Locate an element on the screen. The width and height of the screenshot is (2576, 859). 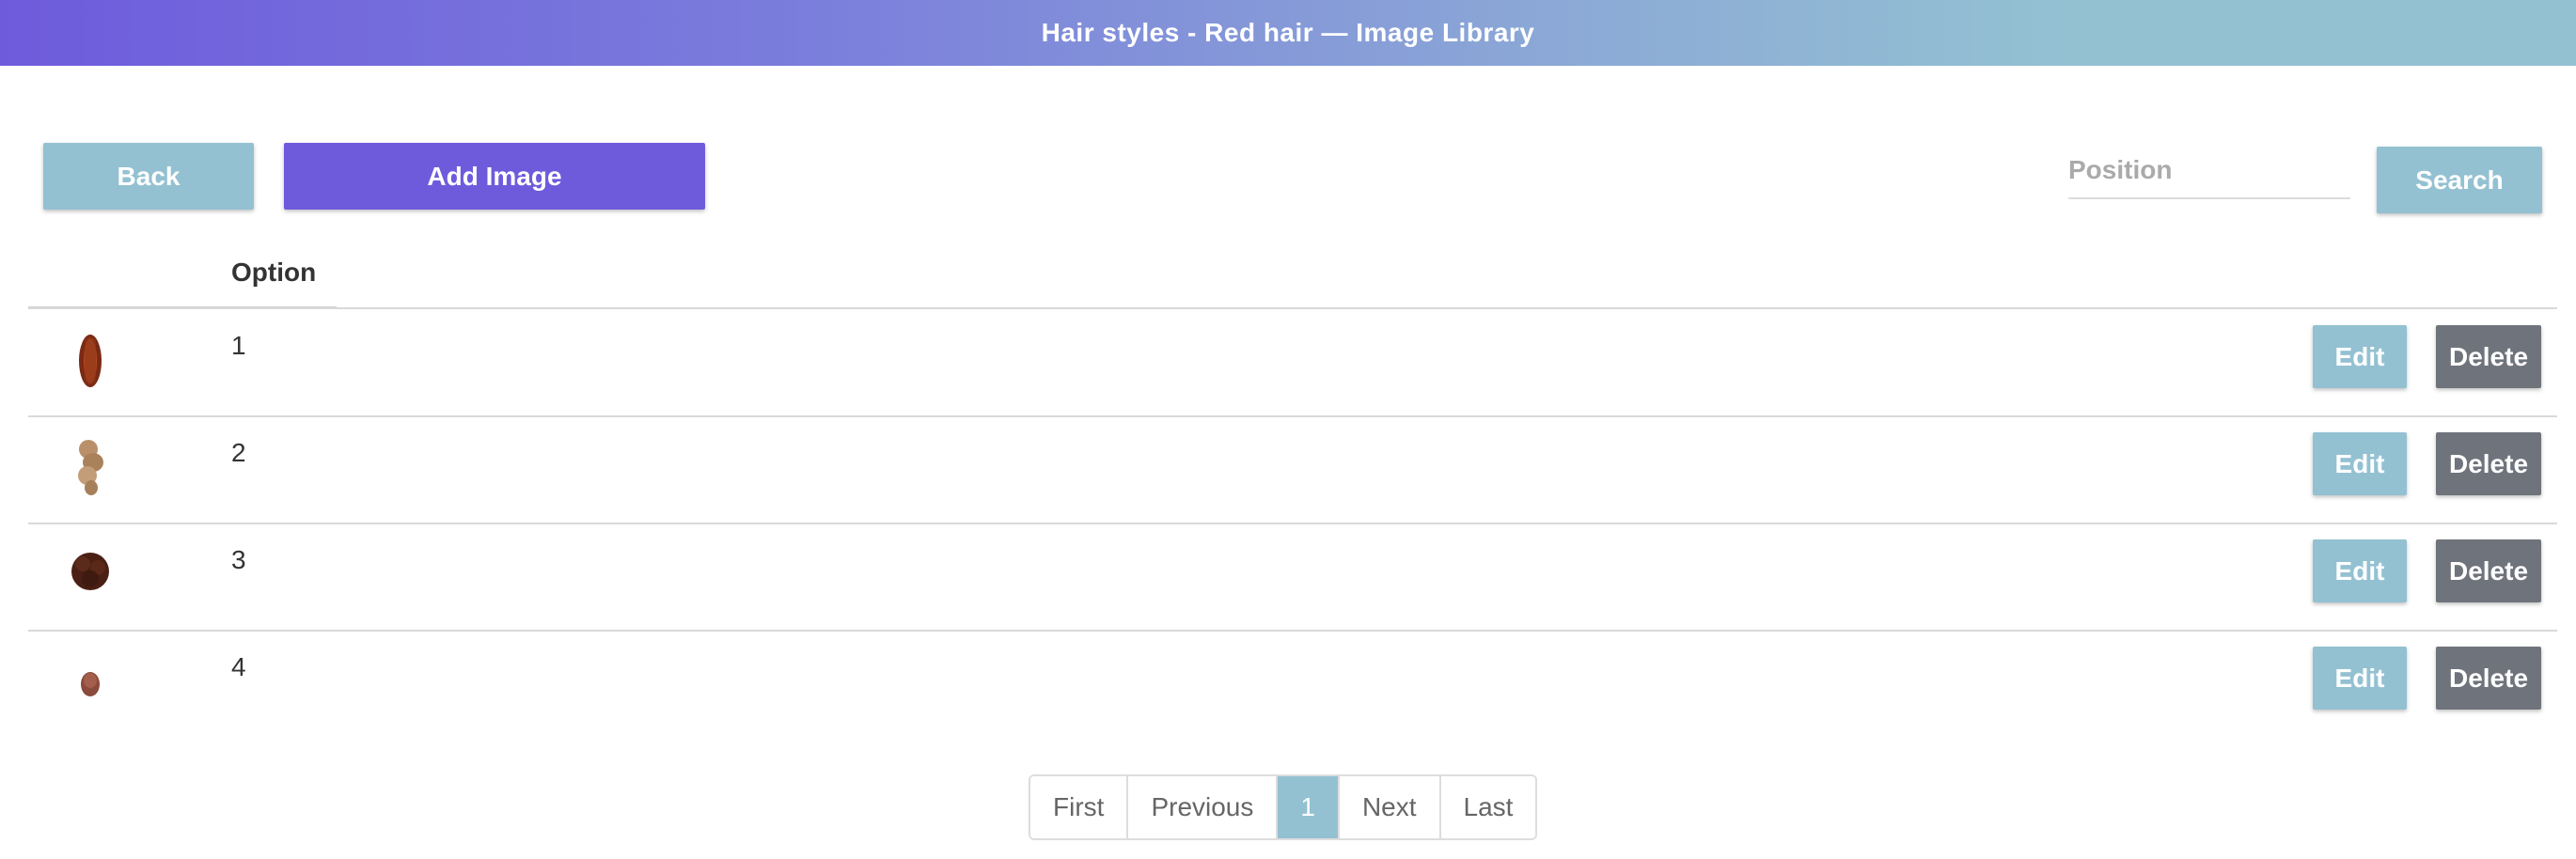
table-row: 4 Edit Delete is located at coordinates (1292, 684).